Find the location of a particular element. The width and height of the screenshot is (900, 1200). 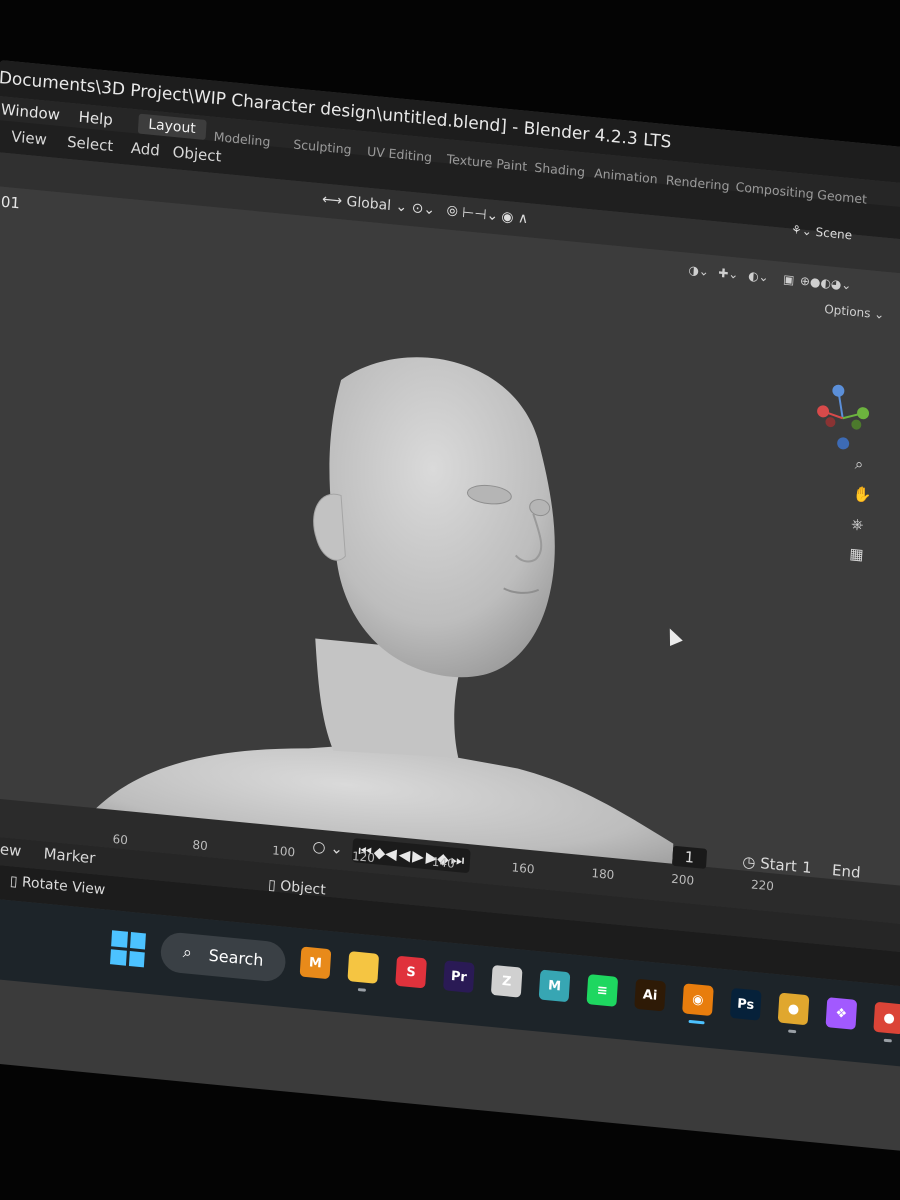

play-icon: ▶ is located at coordinates (418, 856).